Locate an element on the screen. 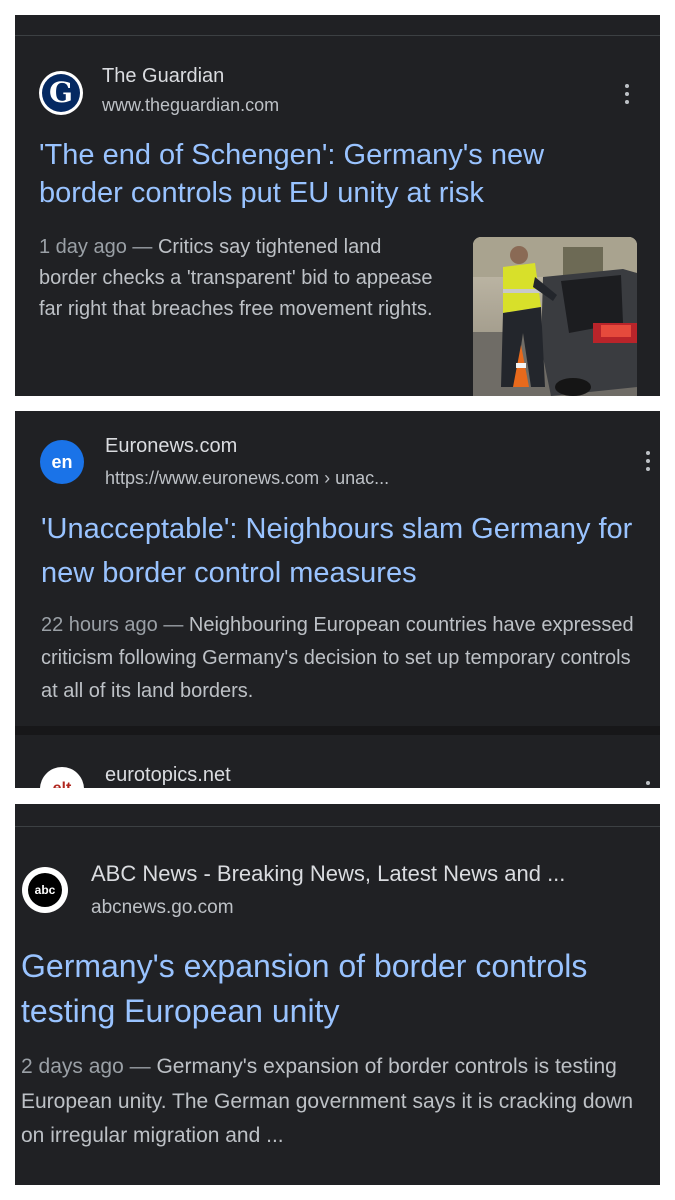 This screenshot has width=675, height=1200. site-name: Euronews.com is located at coordinates (171, 446).